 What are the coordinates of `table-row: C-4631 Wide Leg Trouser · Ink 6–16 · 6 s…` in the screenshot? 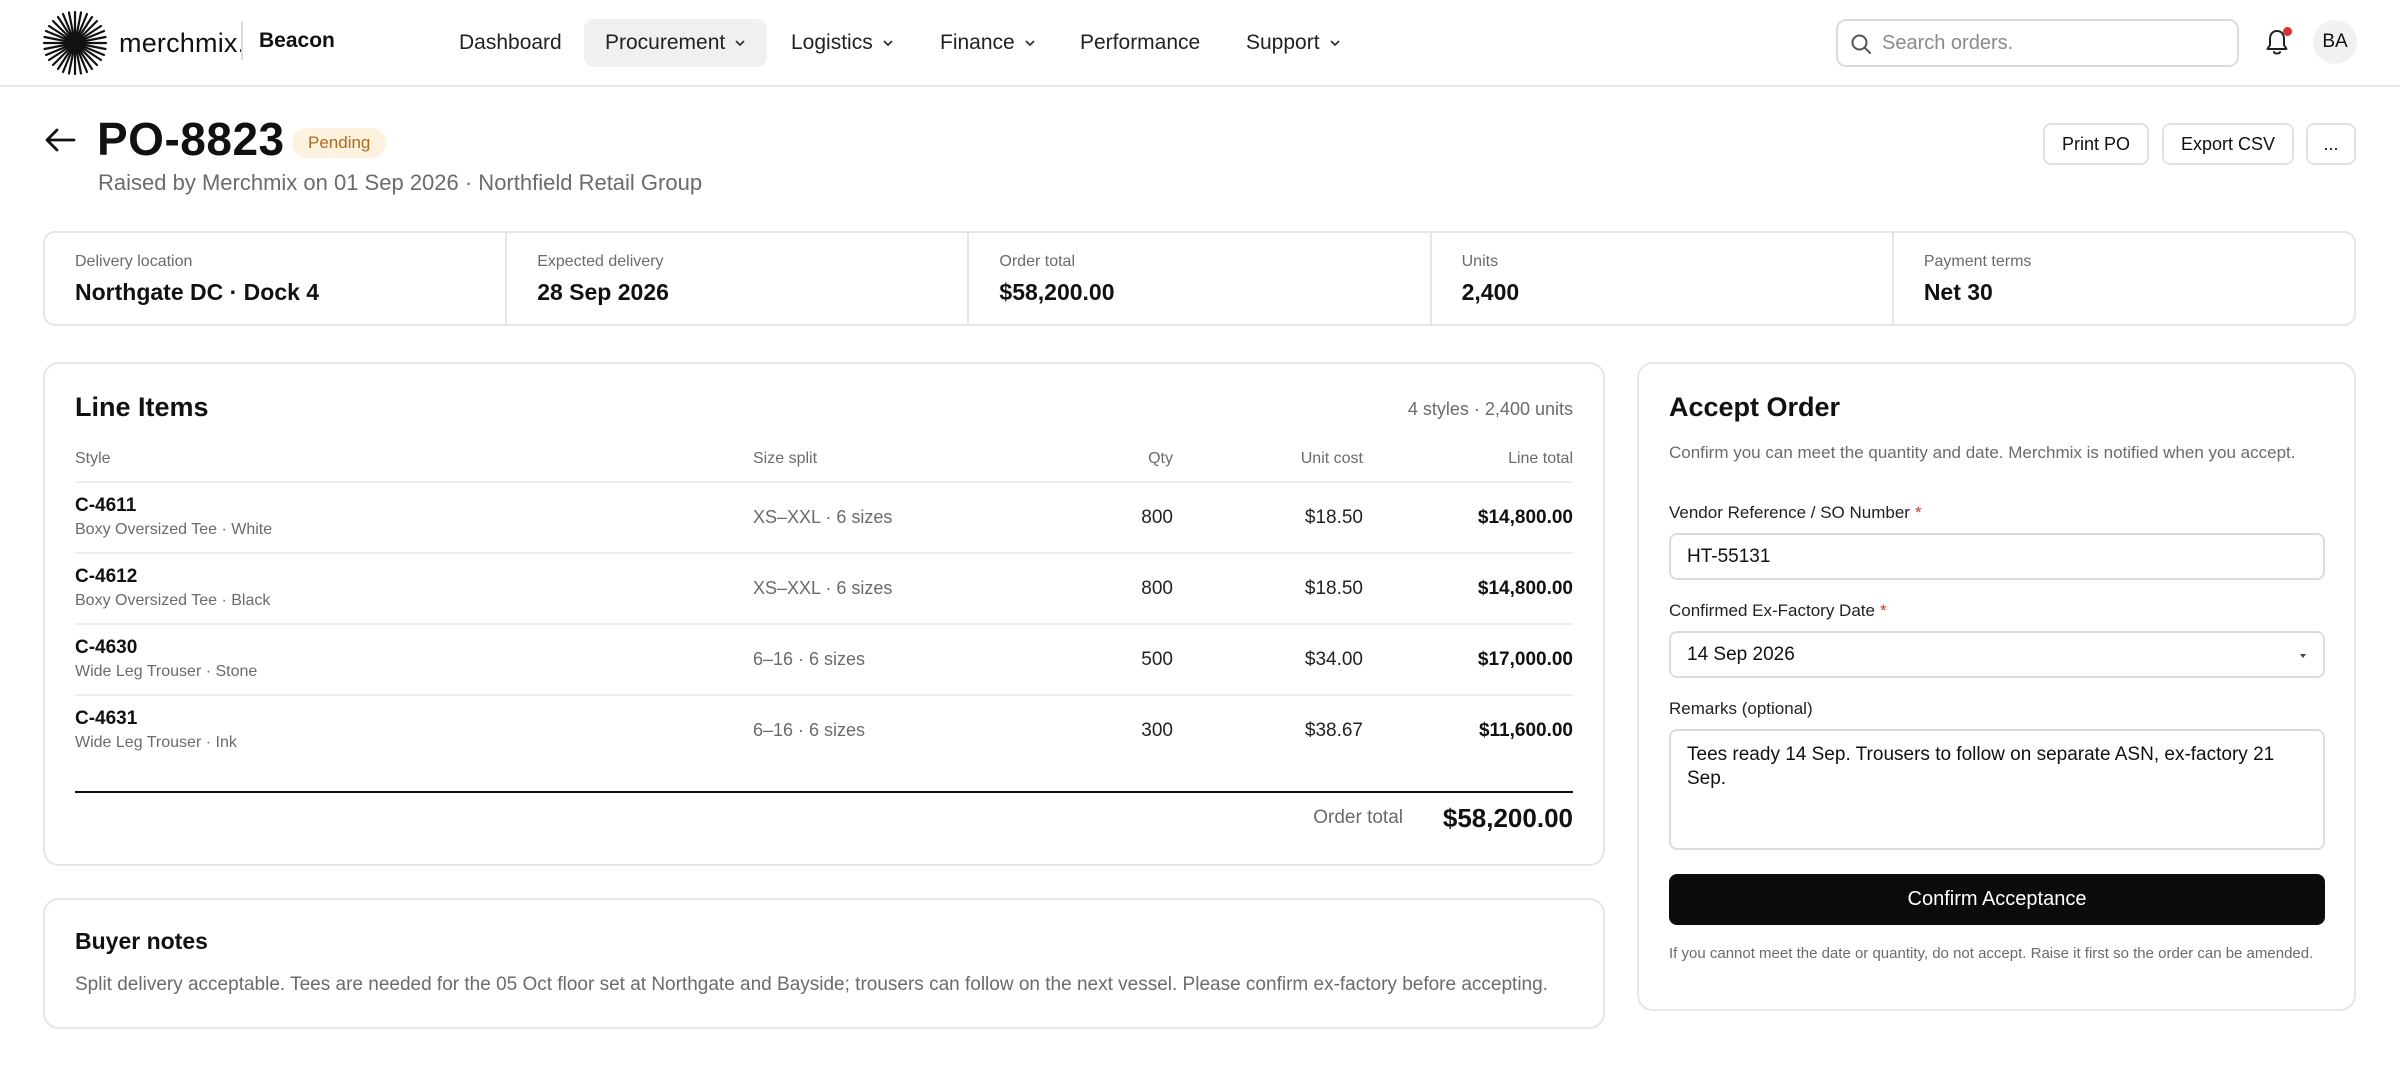 It's located at (824, 730).